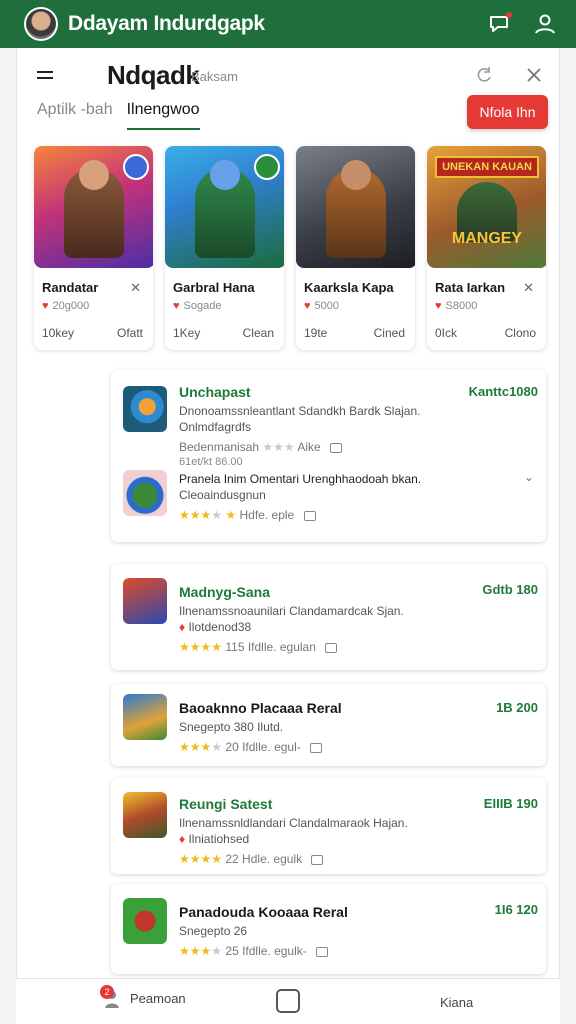  What do you see at coordinates (75, 114) in the screenshot?
I see `tab-aptilk: Aptilk -bah` at bounding box center [75, 114].